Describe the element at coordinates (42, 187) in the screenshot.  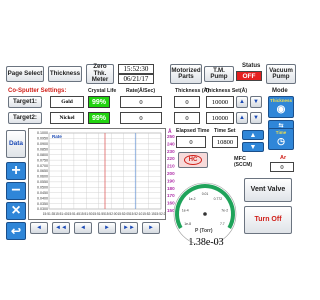
I see `y-tick-label: 0.0500` at that location.